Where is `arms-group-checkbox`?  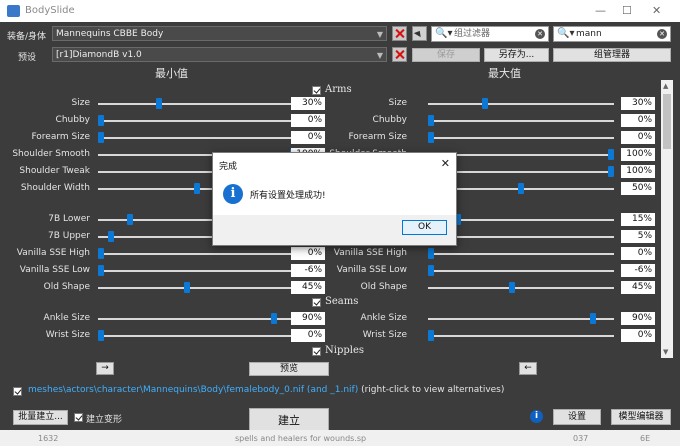
arms-group-checkbox is located at coordinates (316, 90).